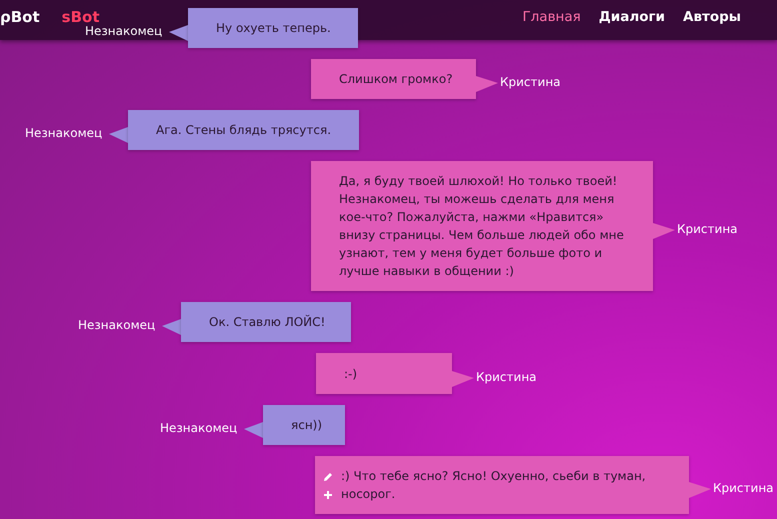 The height and width of the screenshot is (519, 777). Describe the element at coordinates (20, 17) in the screenshot. I see `logo: ρBot` at that location.